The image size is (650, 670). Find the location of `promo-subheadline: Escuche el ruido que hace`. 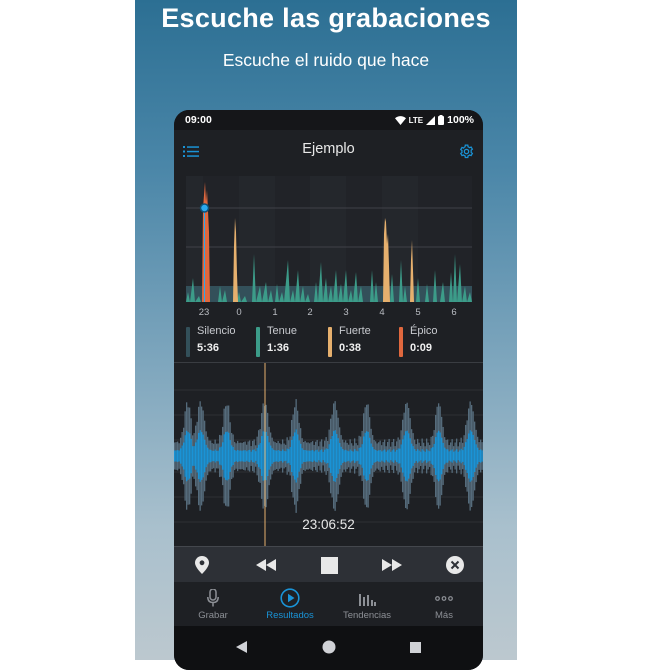

promo-subheadline: Escuche el ruido que hace is located at coordinates (326, 60).